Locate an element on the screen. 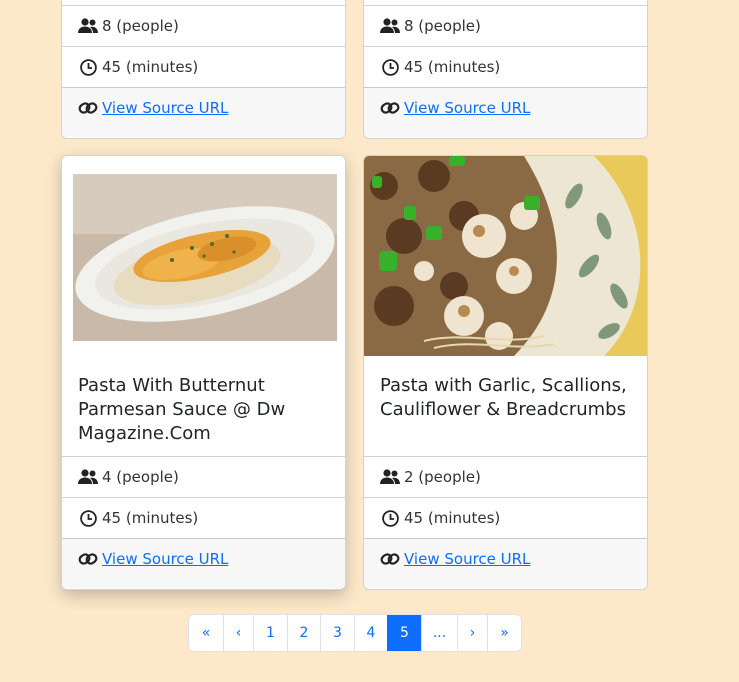 This screenshot has width=739, height=682. page-1-button: 1 is located at coordinates (270, 633).